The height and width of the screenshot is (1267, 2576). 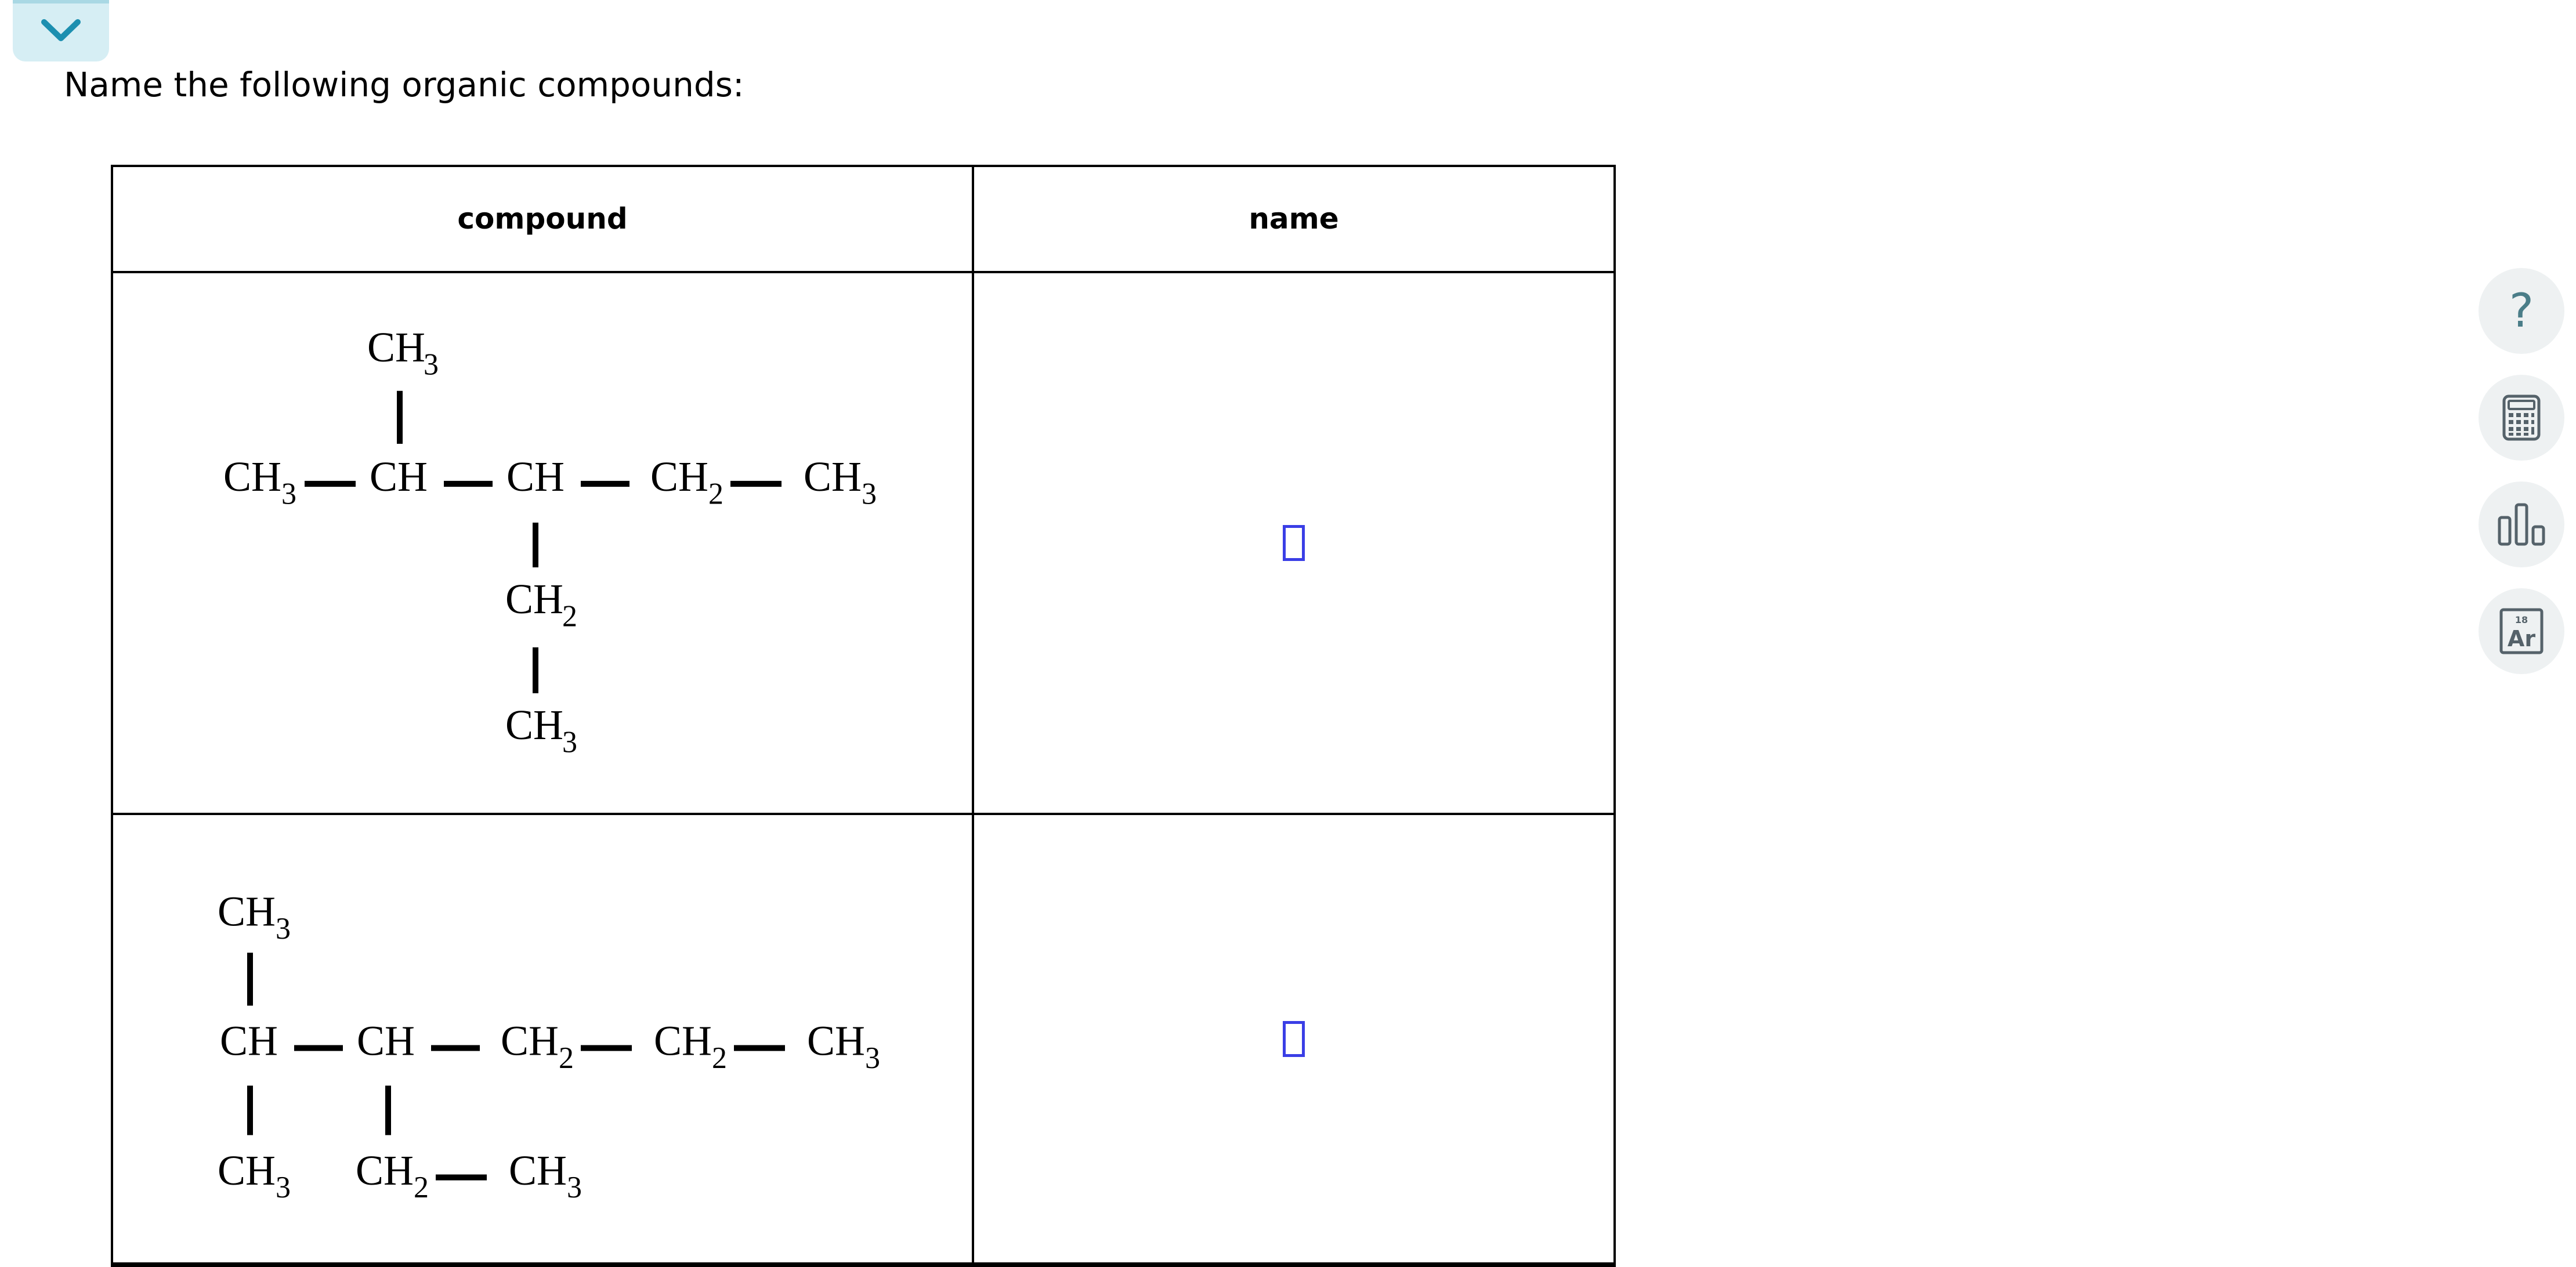 I want to click on calculator-button, so click(x=2521, y=418).